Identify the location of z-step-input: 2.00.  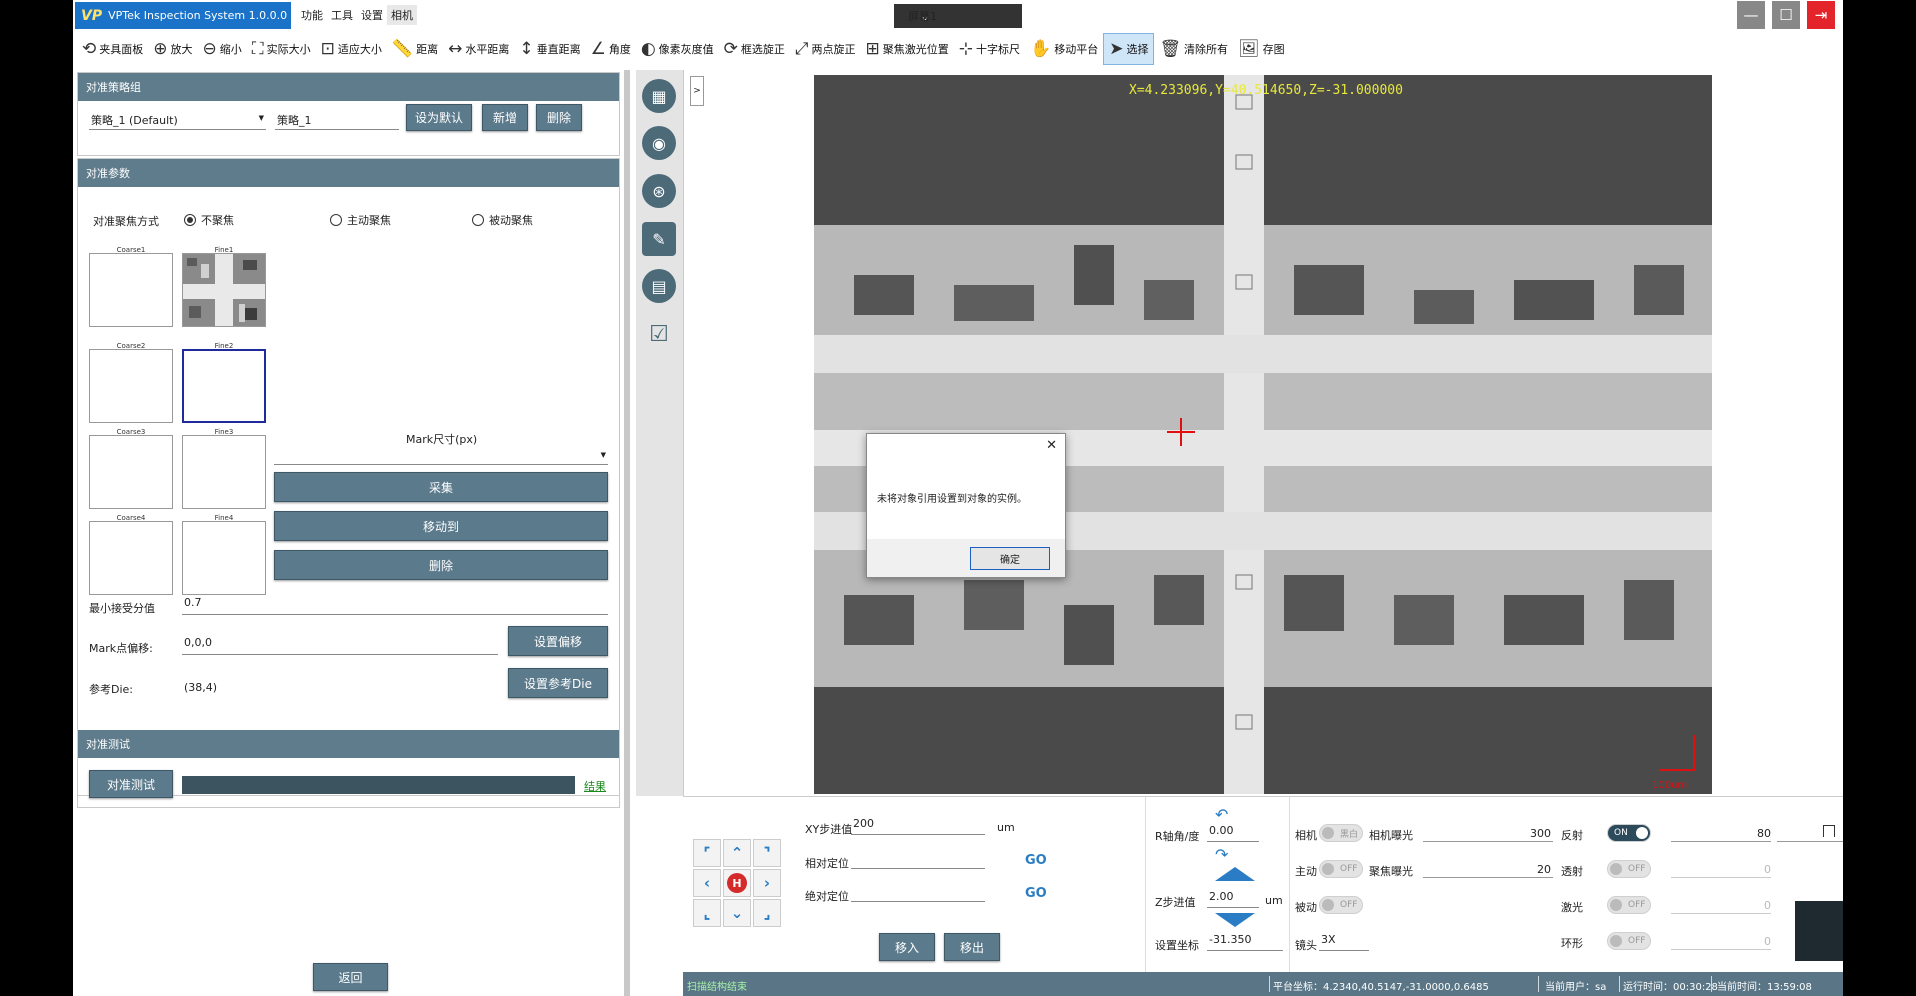
(1233, 899).